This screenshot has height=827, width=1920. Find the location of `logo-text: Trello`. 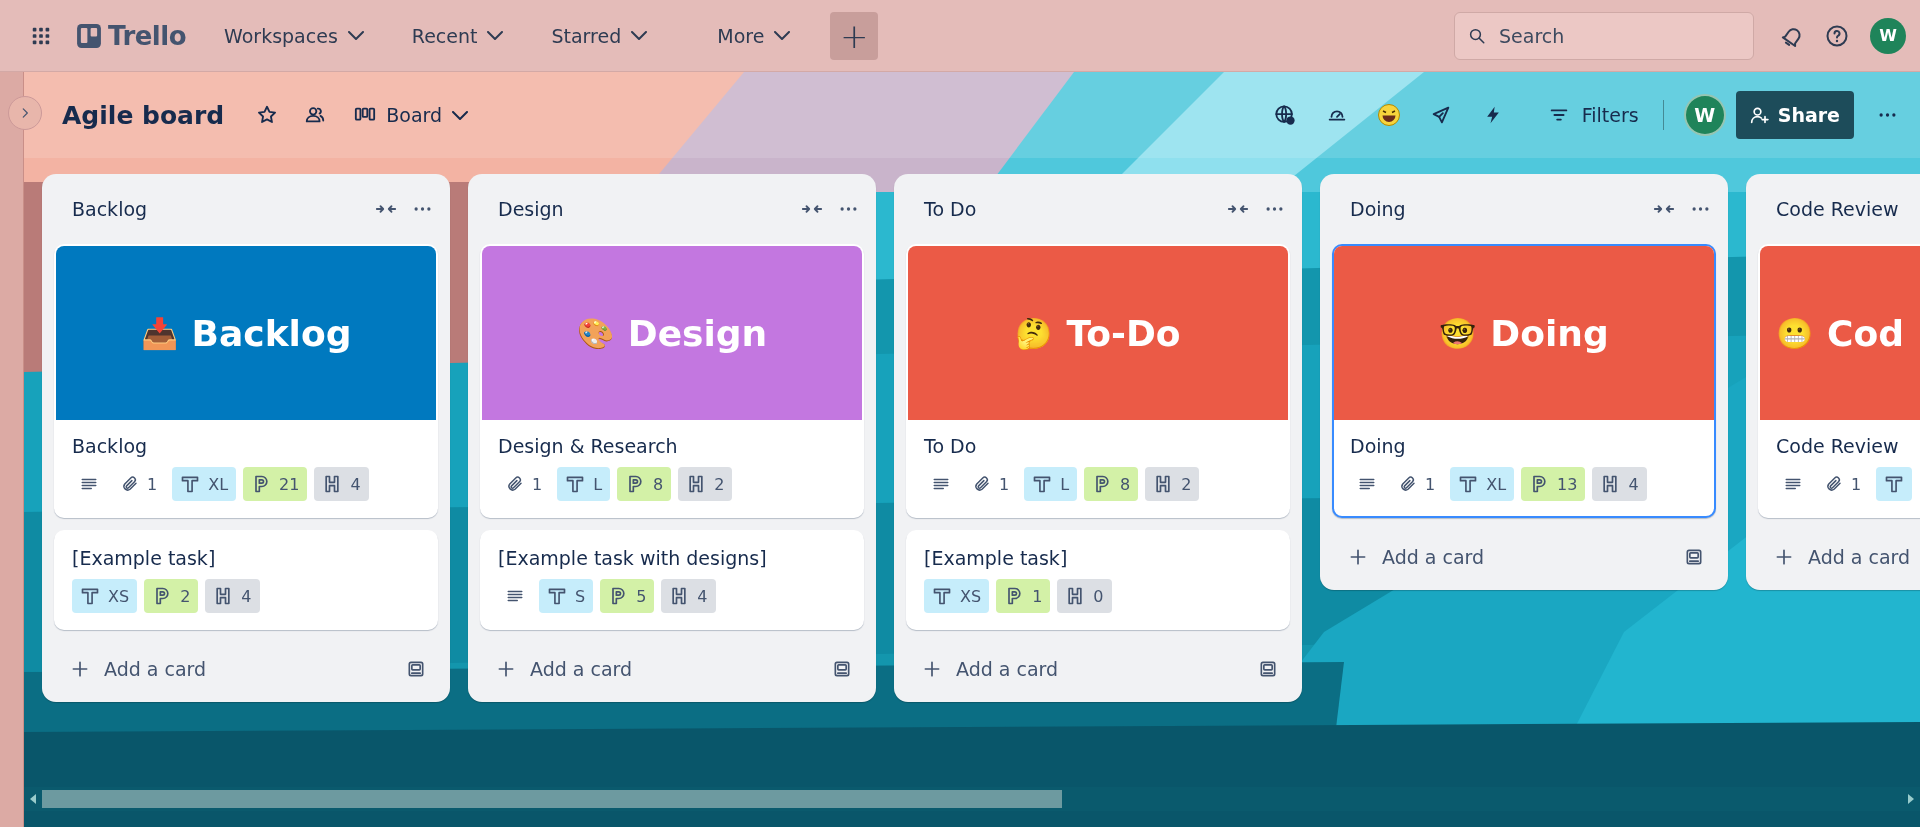

logo-text: Trello is located at coordinates (147, 35).